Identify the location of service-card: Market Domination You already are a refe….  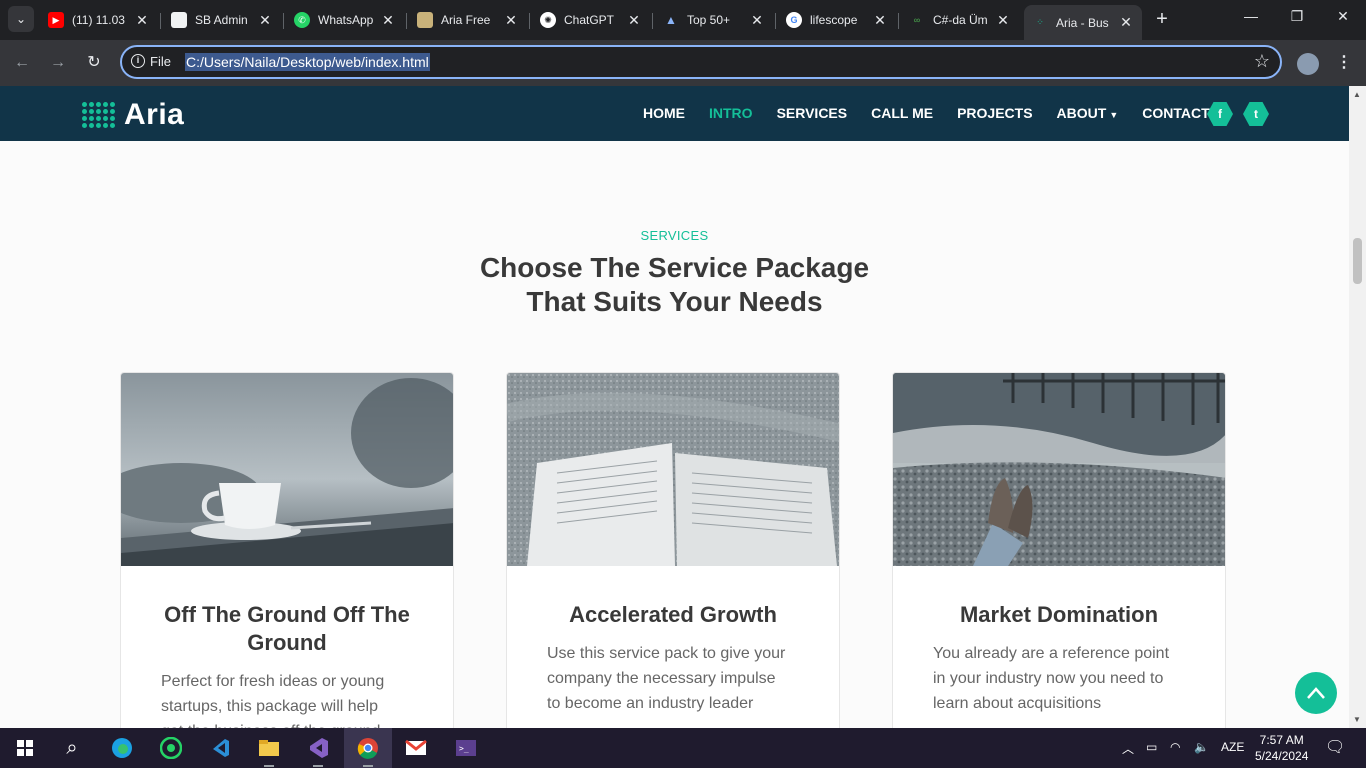
(1059, 550).